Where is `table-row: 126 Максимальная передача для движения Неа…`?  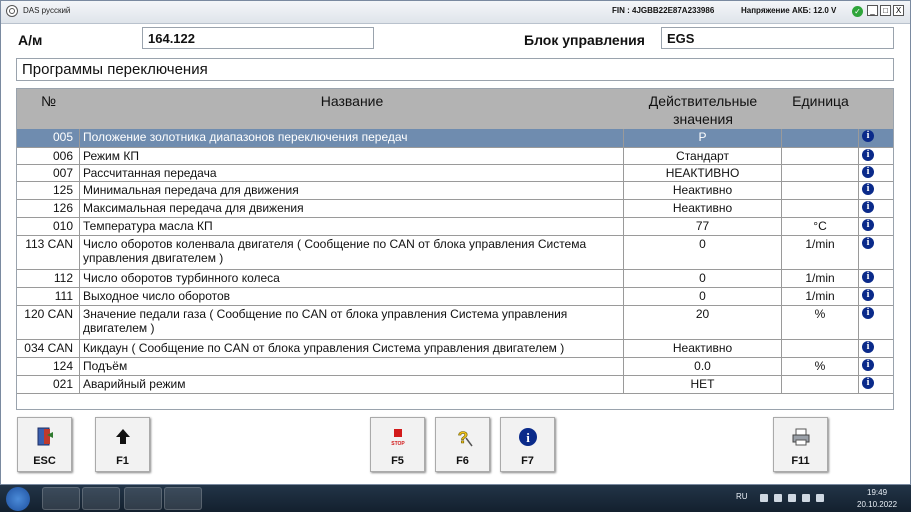 table-row: 126 Максимальная передача для движения Неа… is located at coordinates (455, 209).